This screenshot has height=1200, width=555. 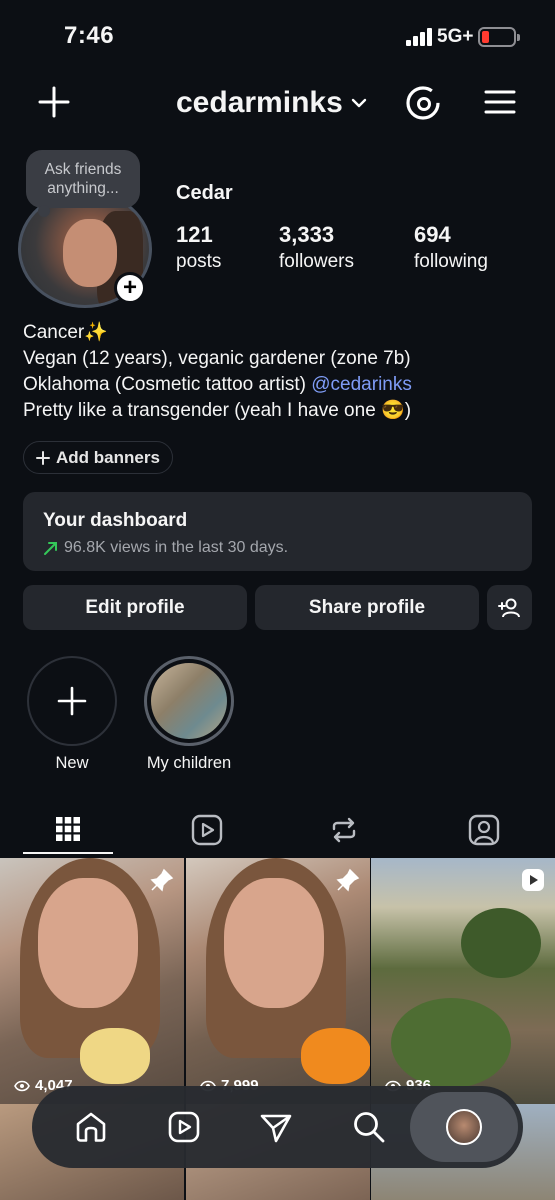 I want to click on share-profile-button: Share profile, so click(x=367, y=607).